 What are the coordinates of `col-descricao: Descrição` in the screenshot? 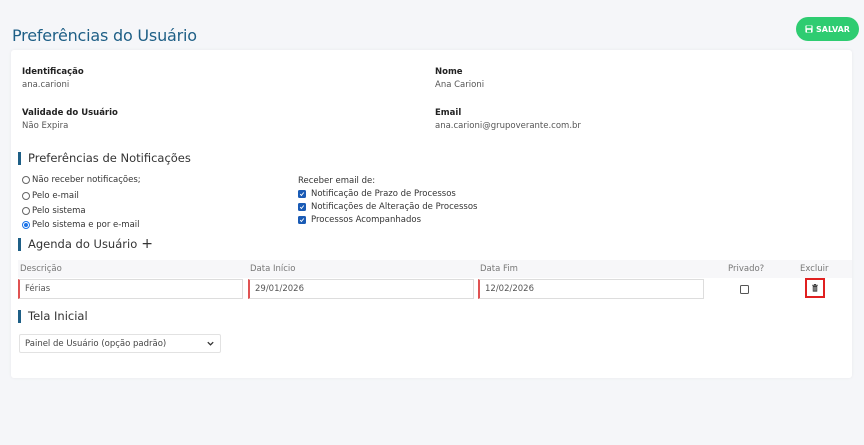 It's located at (41, 269).